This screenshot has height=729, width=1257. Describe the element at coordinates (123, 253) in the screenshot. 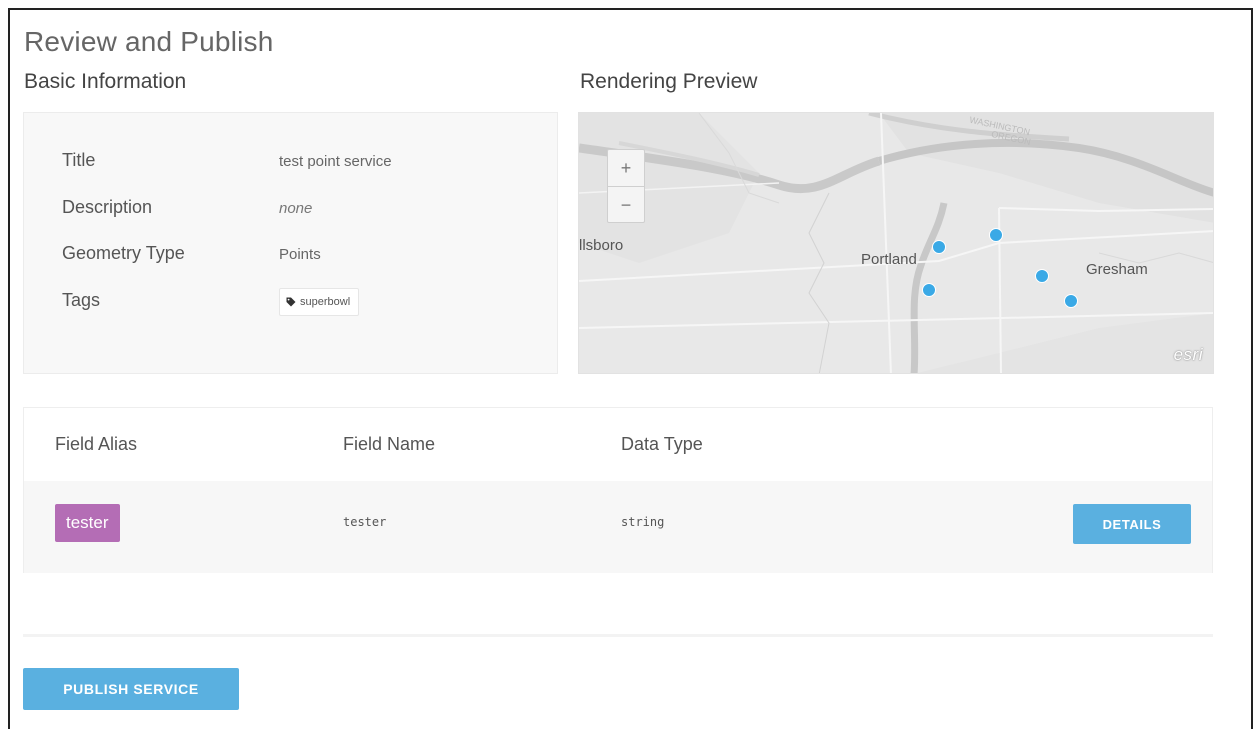

I see `info-label: Geometry Type` at that location.